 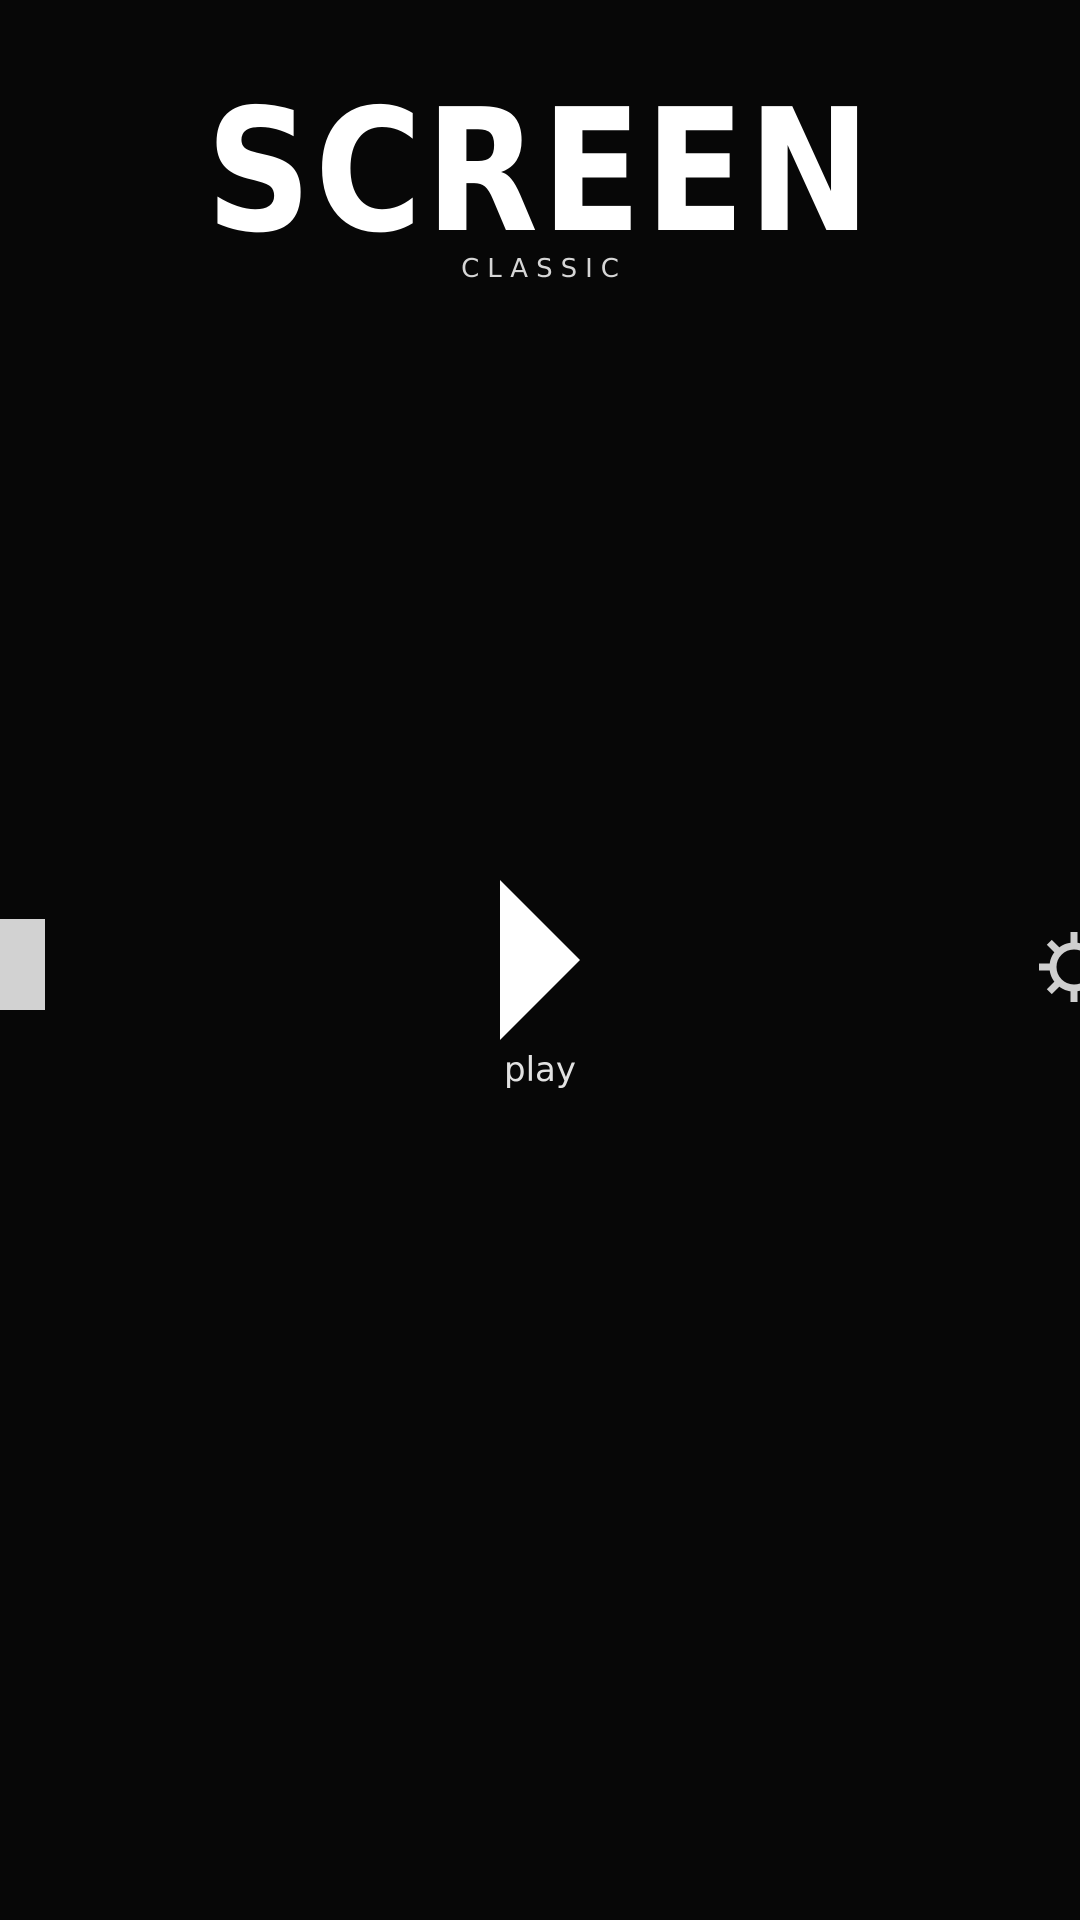 What do you see at coordinates (544, 269) in the screenshot?
I see `game-subtitle: CLASSIC` at bounding box center [544, 269].